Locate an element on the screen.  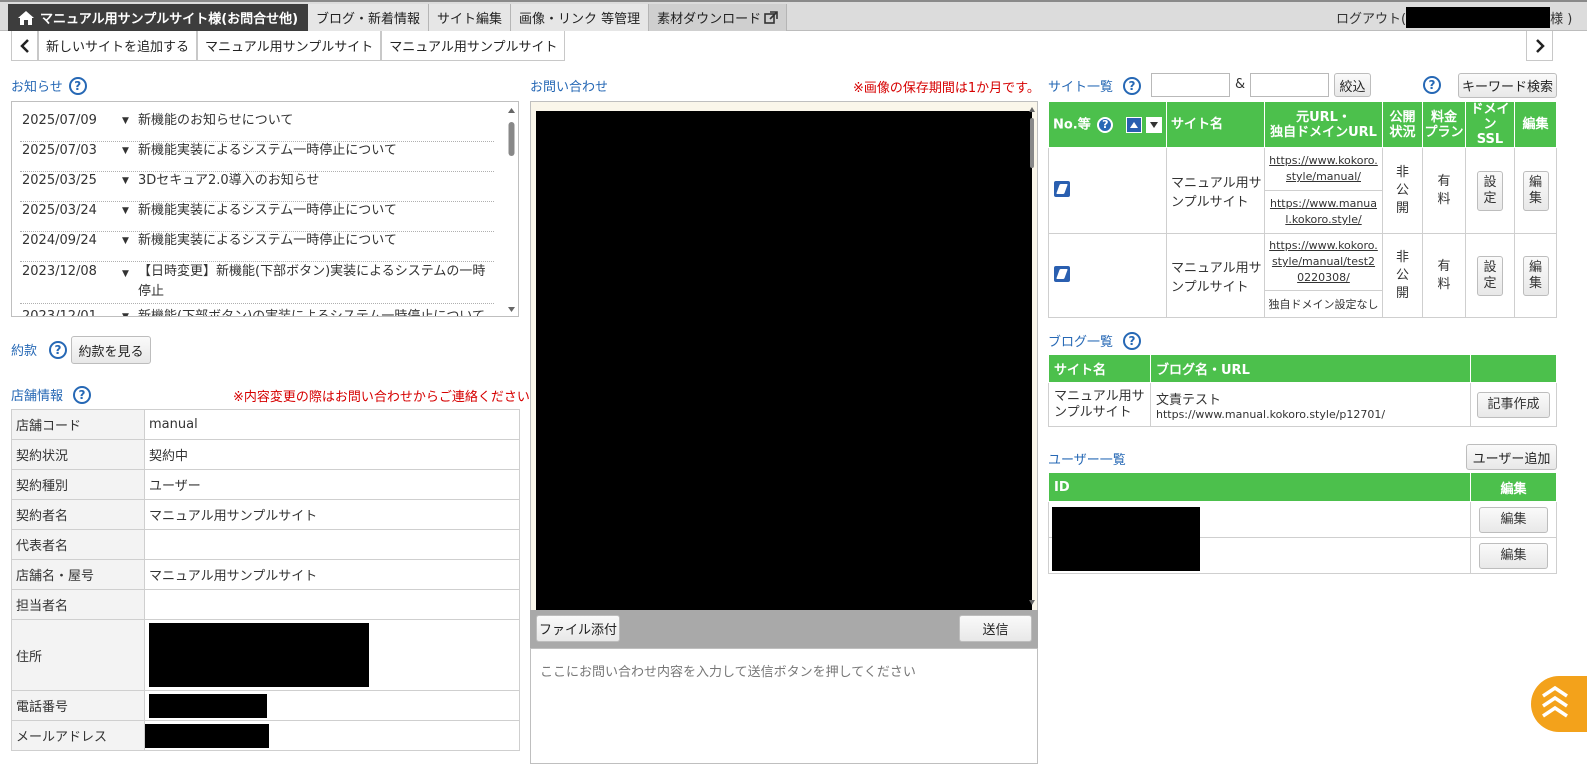
news-item: 2023/12/01 ▼ 新機能(下部ボタン)の実装によるシステム一時停止について is located at coordinates (257, 312).